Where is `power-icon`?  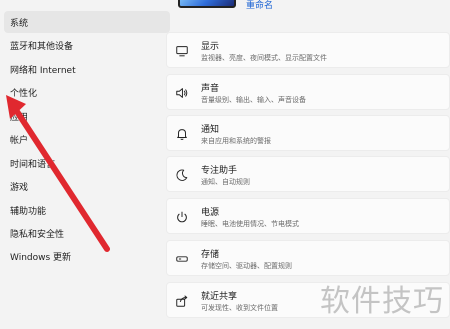 power-icon is located at coordinates (182, 217).